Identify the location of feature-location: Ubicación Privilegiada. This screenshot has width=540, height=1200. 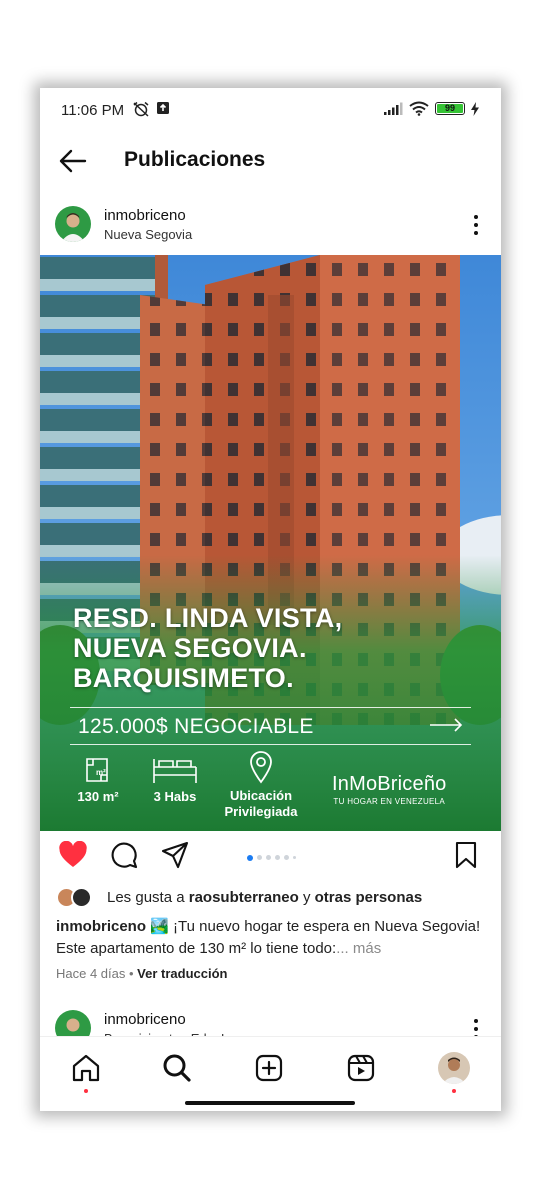
(261, 785).